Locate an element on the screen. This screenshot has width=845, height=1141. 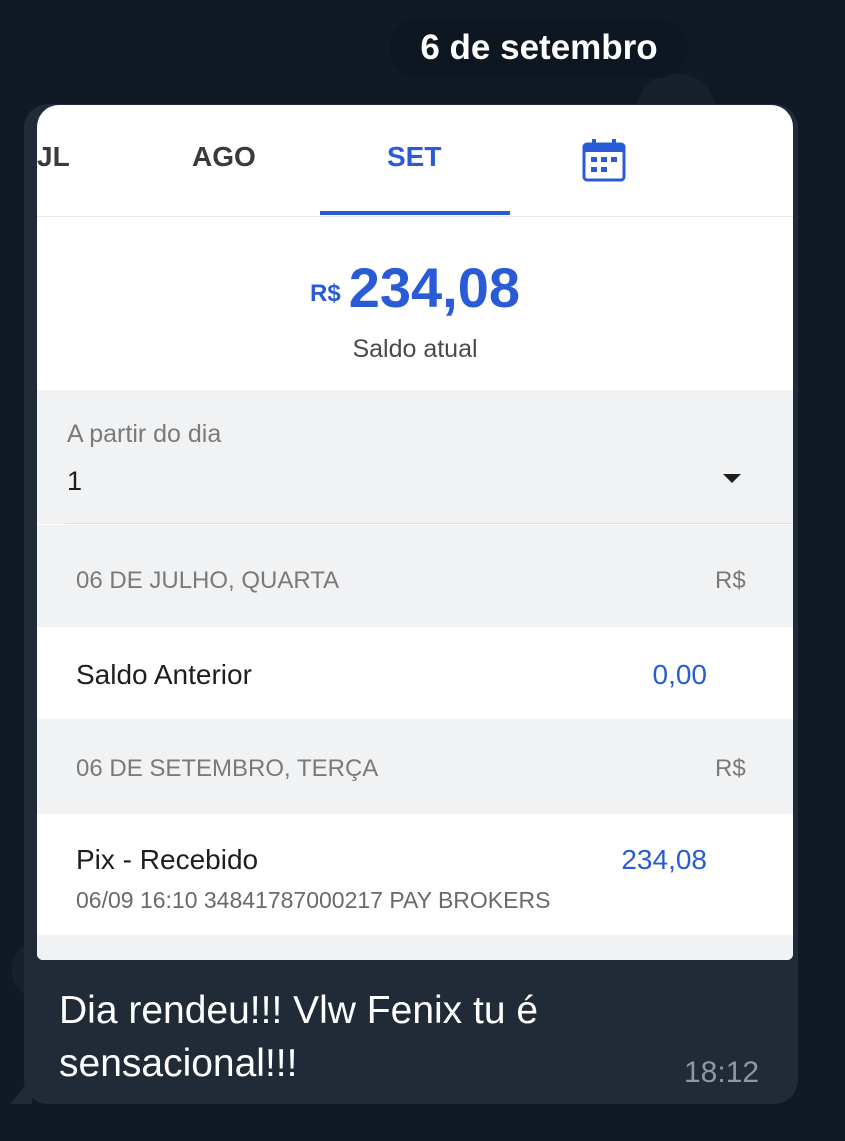
tab-jul: JL is located at coordinates (53, 156).